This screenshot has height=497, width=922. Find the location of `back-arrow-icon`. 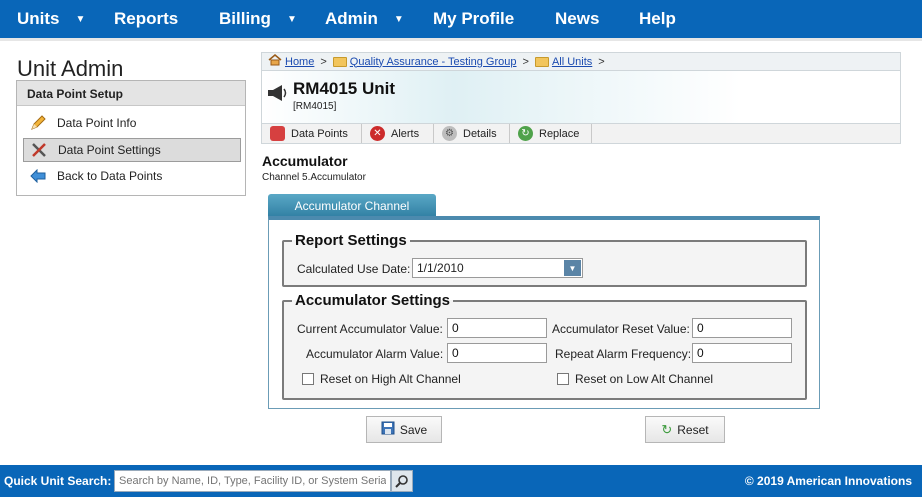

back-arrow-icon is located at coordinates (38, 176).